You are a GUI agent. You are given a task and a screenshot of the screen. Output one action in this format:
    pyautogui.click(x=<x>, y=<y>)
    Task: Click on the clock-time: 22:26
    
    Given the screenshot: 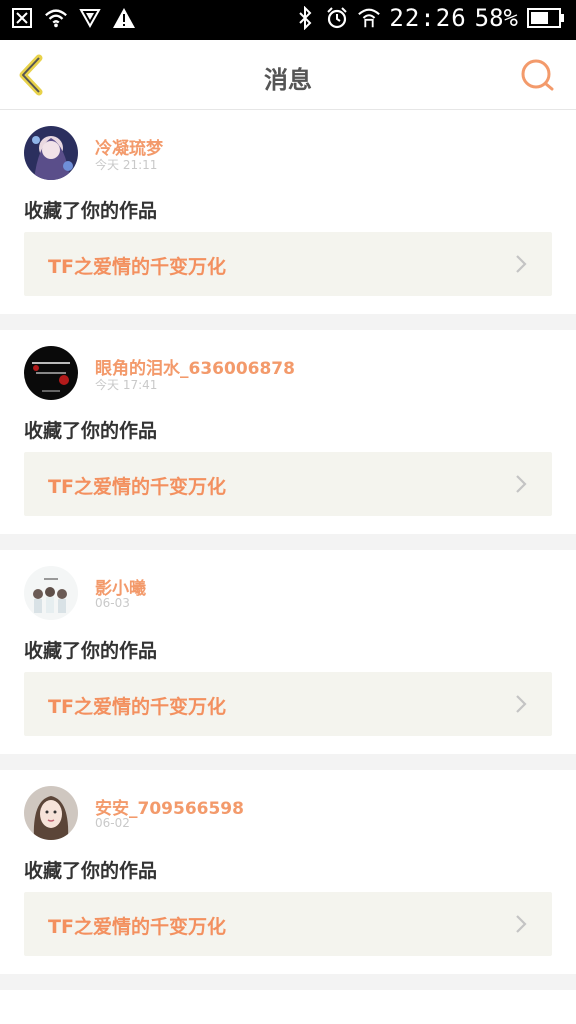 What is the action you would take?
    pyautogui.click(x=428, y=18)
    